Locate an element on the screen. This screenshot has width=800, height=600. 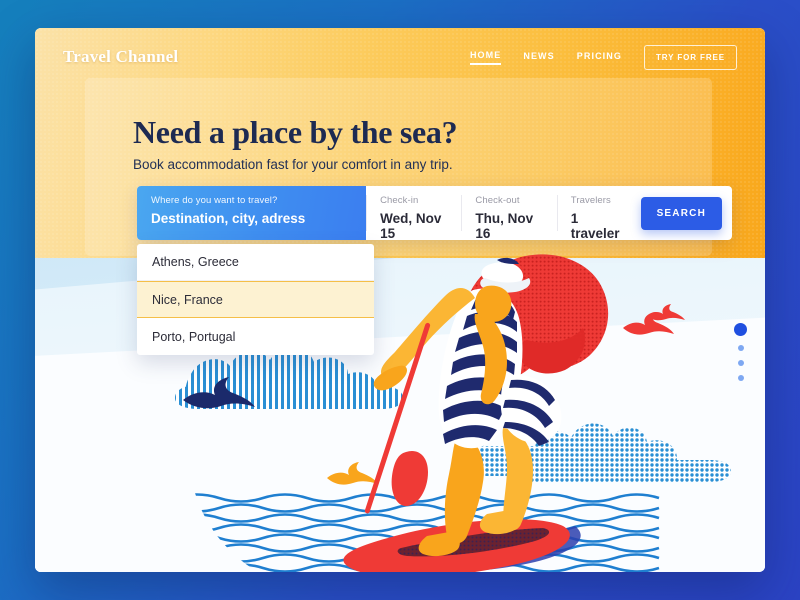
travelers-field: Travelers 1 traveler is located at coordinates (598, 213).